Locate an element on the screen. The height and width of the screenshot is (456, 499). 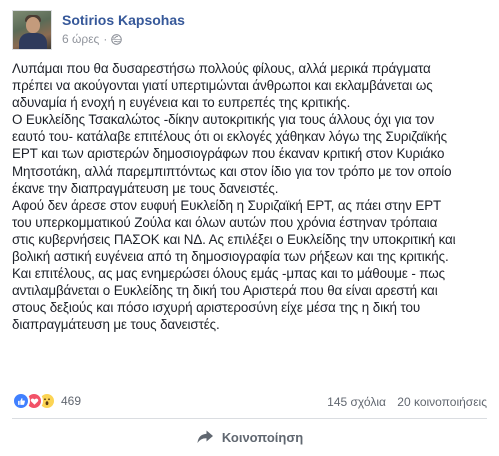
author-avatar is located at coordinates (32, 30).